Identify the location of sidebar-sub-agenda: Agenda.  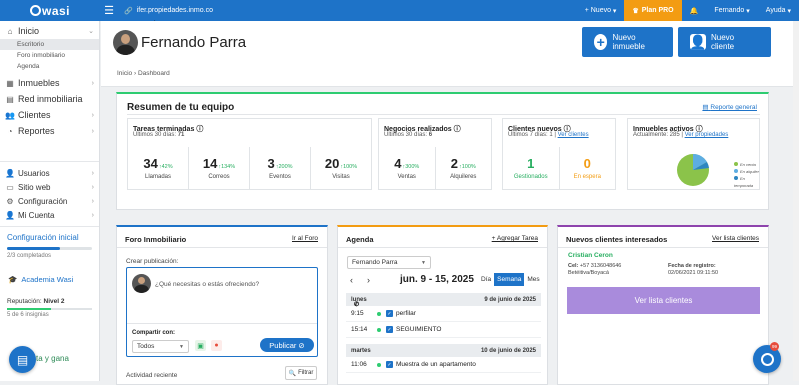
(49, 66).